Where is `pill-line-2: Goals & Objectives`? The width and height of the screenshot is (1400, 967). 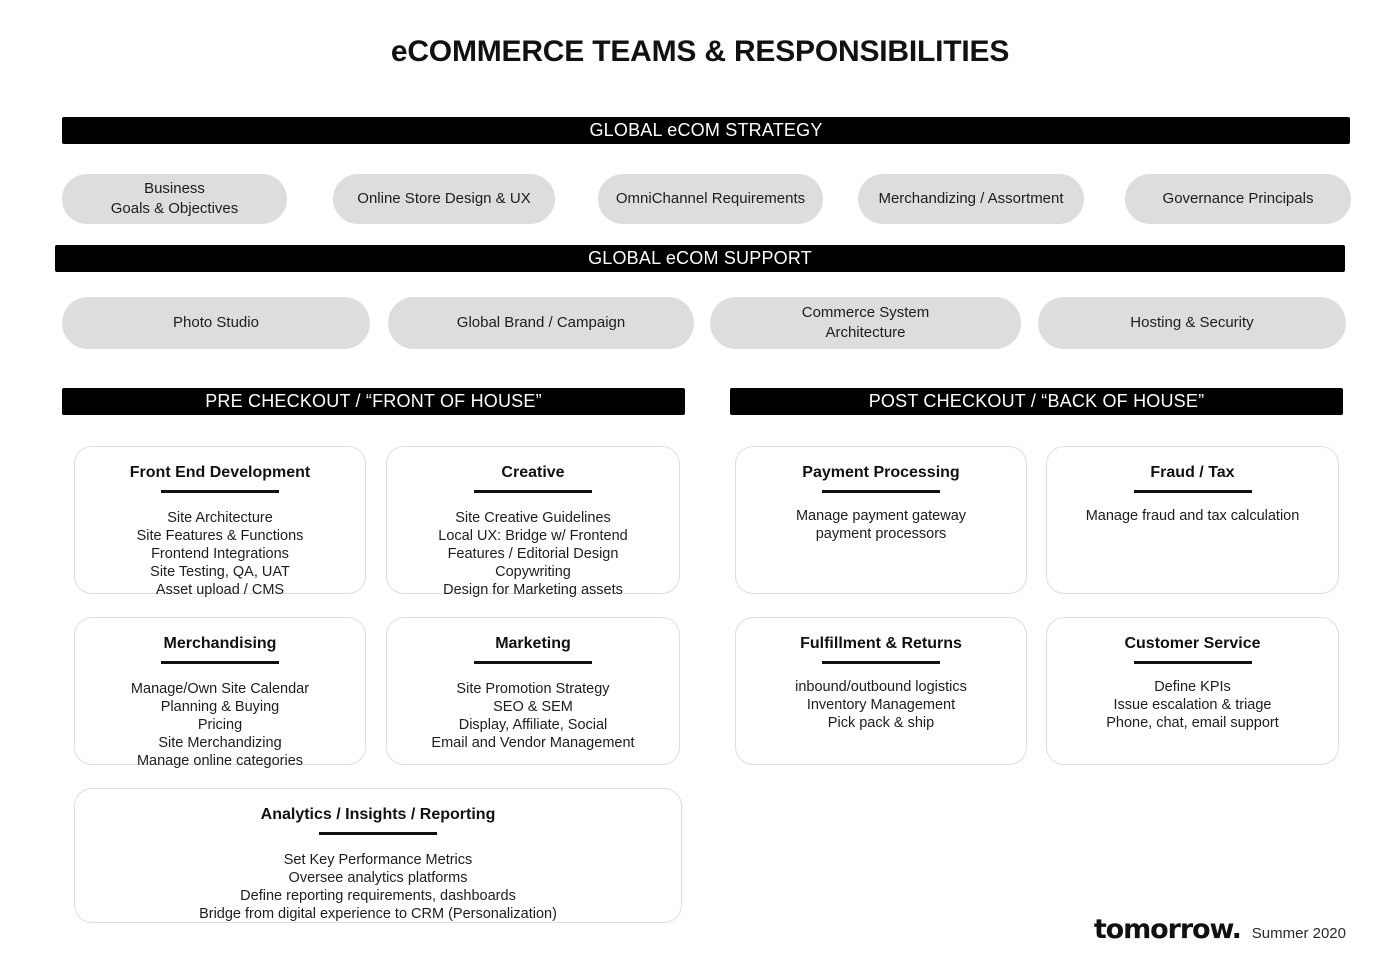 pill-line-2: Goals & Objectives is located at coordinates (174, 208).